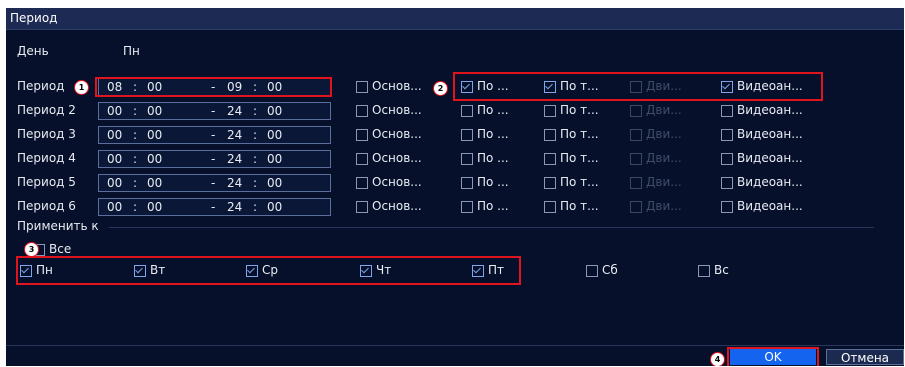  I want to click on apply-all-checkbox-label: Все, so click(60, 249).